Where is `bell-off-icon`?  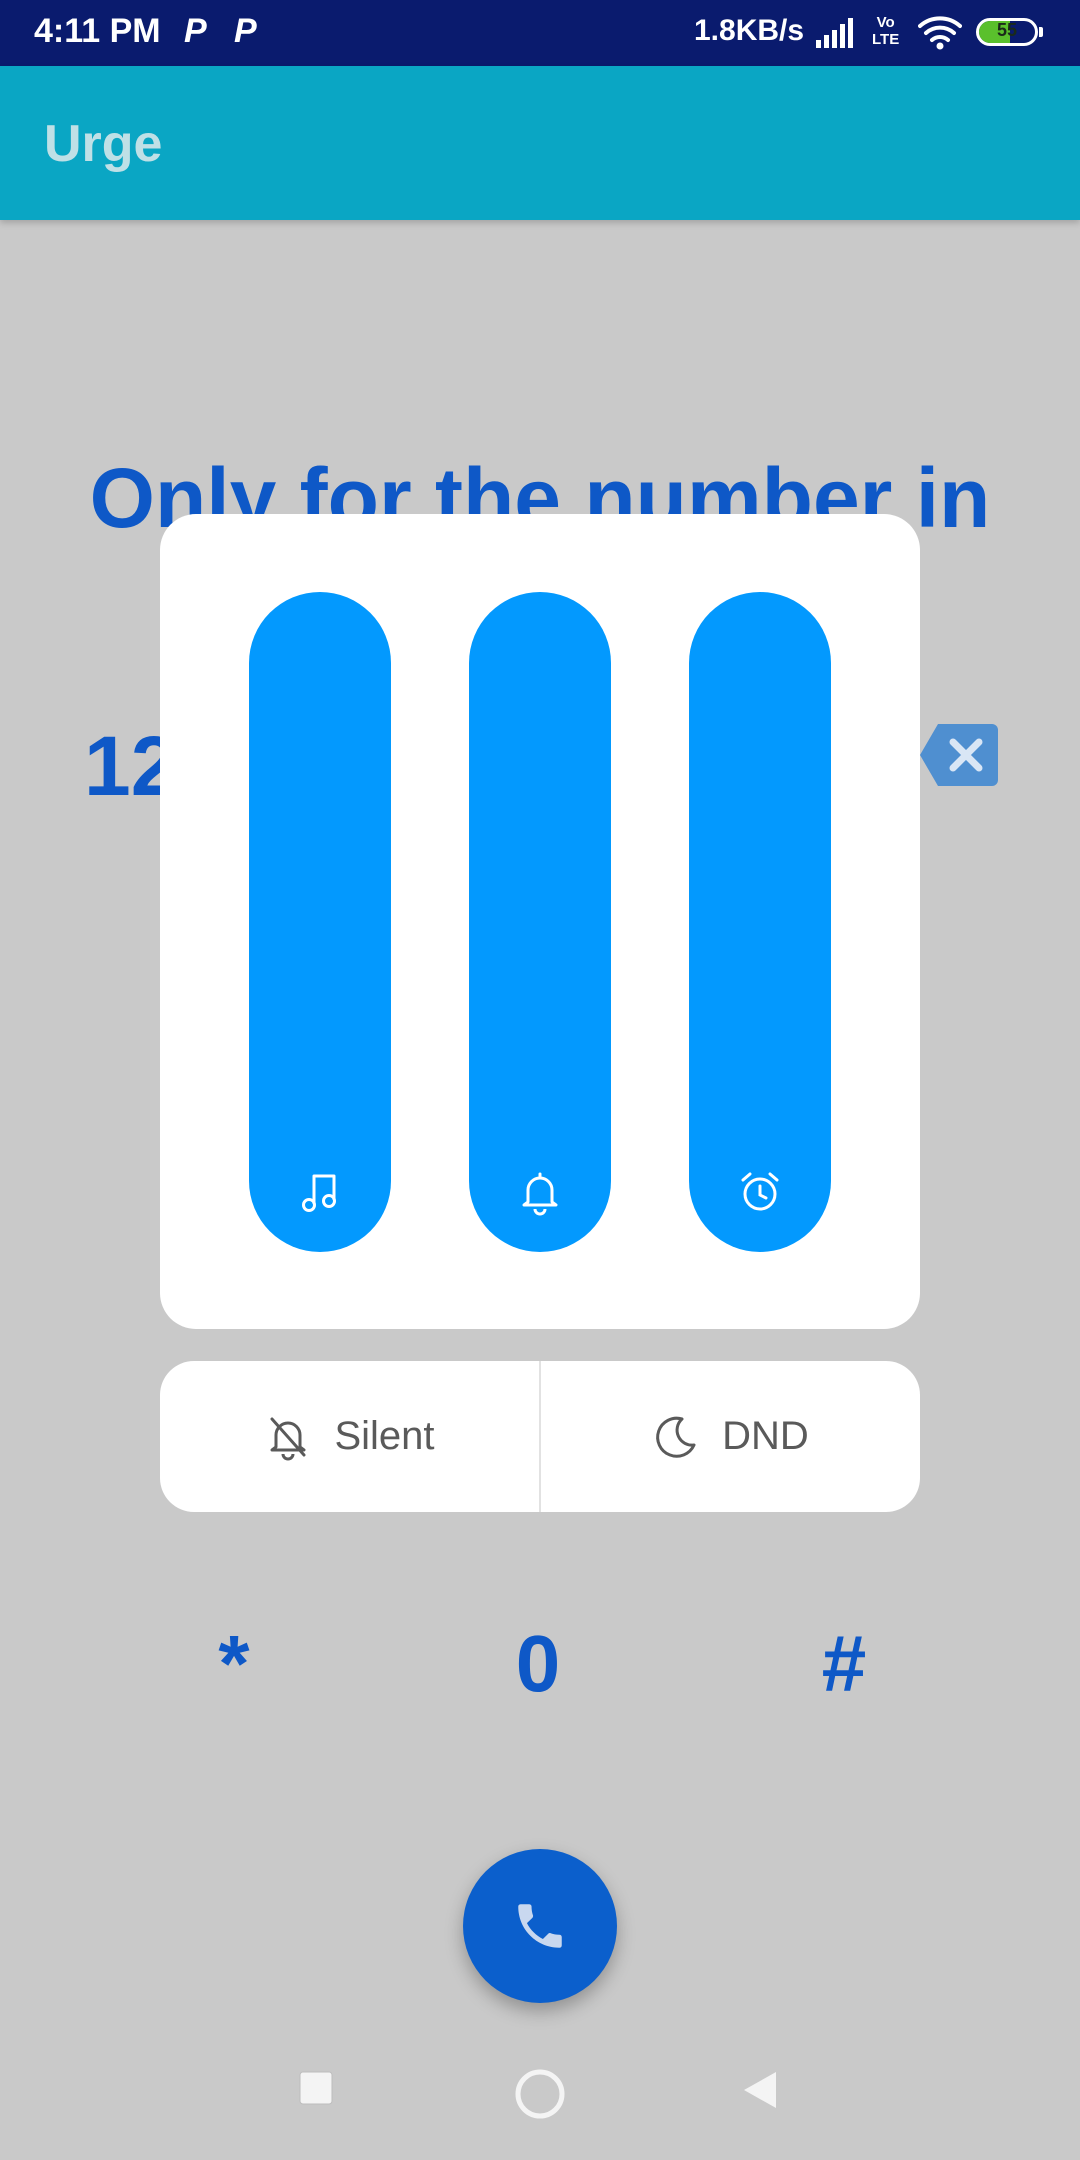
bell-off-icon is located at coordinates (288, 1438).